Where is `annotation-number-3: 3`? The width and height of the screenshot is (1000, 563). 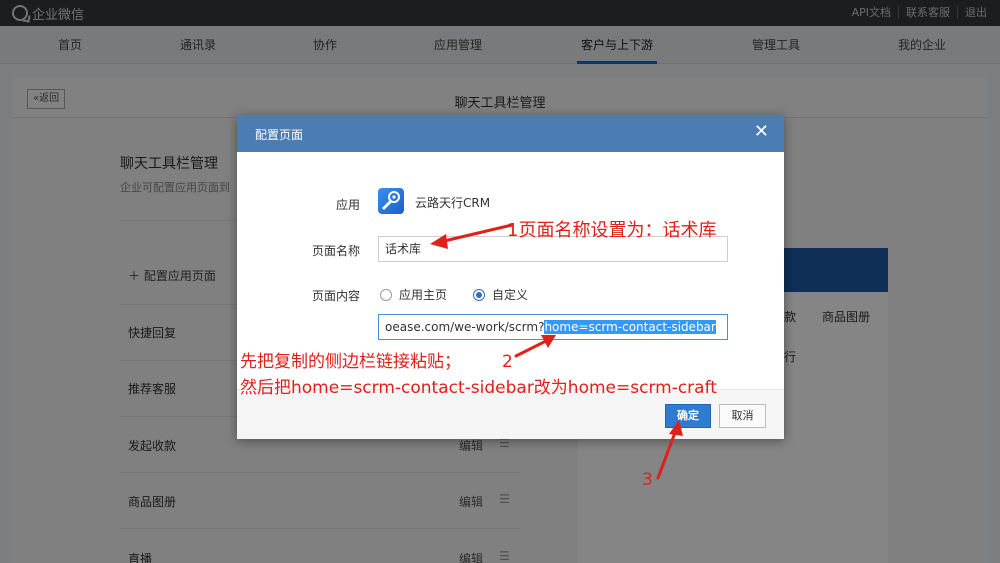
annotation-number-3: 3 is located at coordinates (647, 480).